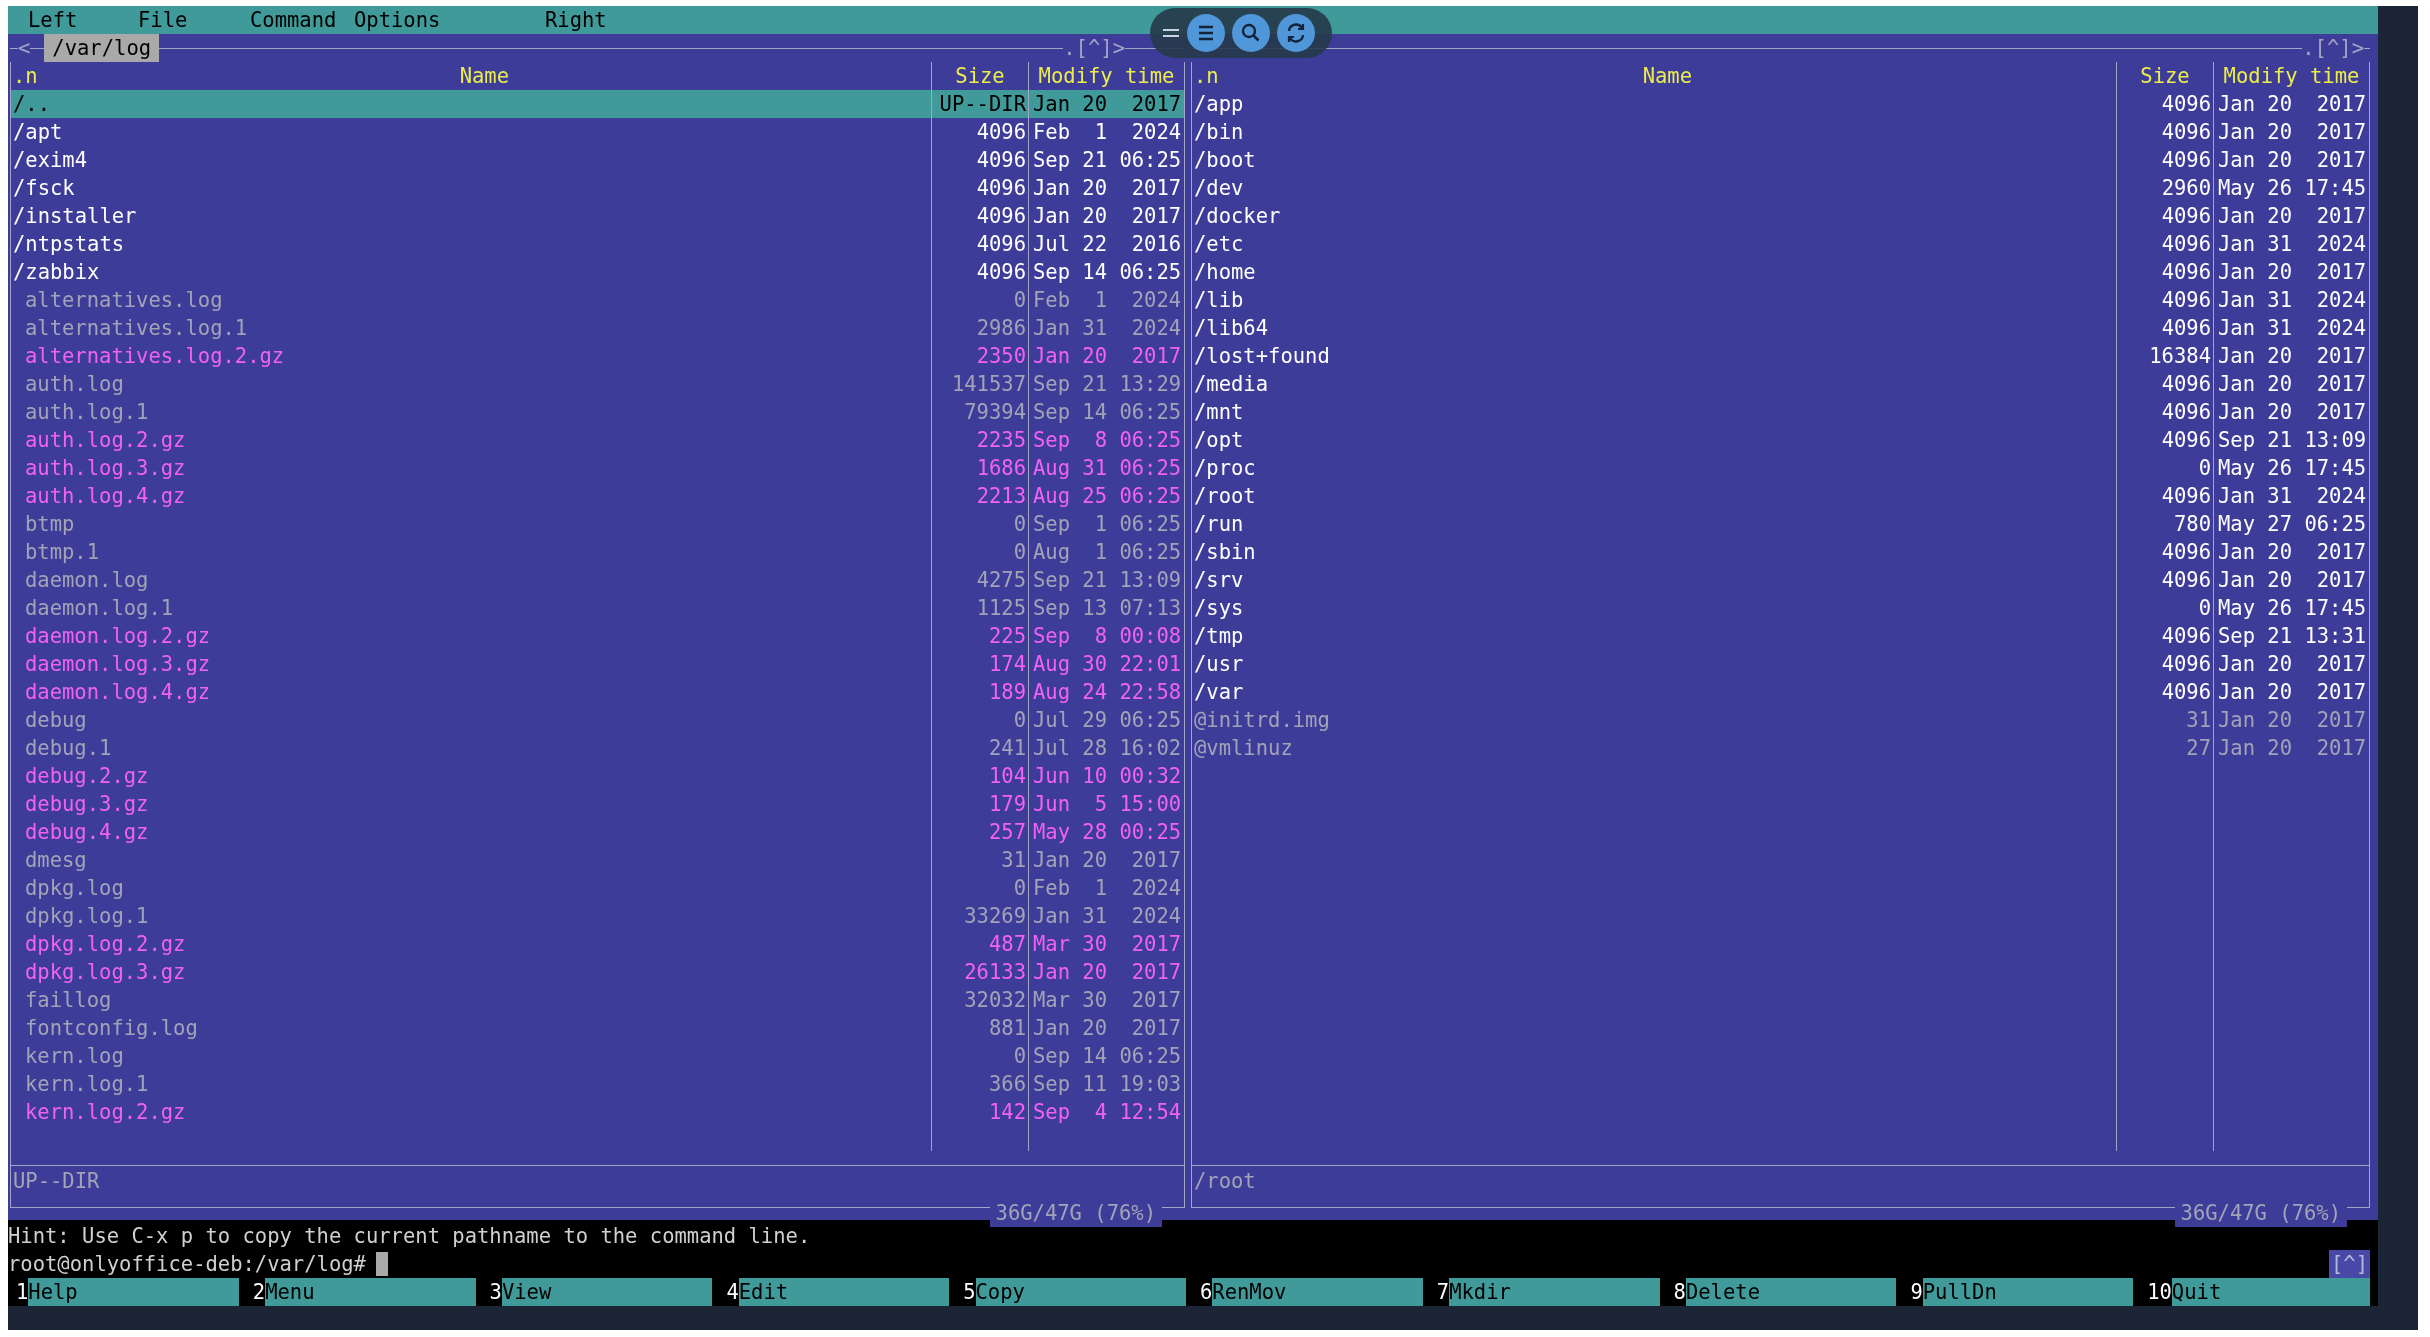  I want to click on file-row: /zabbix 4096 Sep 14 06:25, so click(597, 272).